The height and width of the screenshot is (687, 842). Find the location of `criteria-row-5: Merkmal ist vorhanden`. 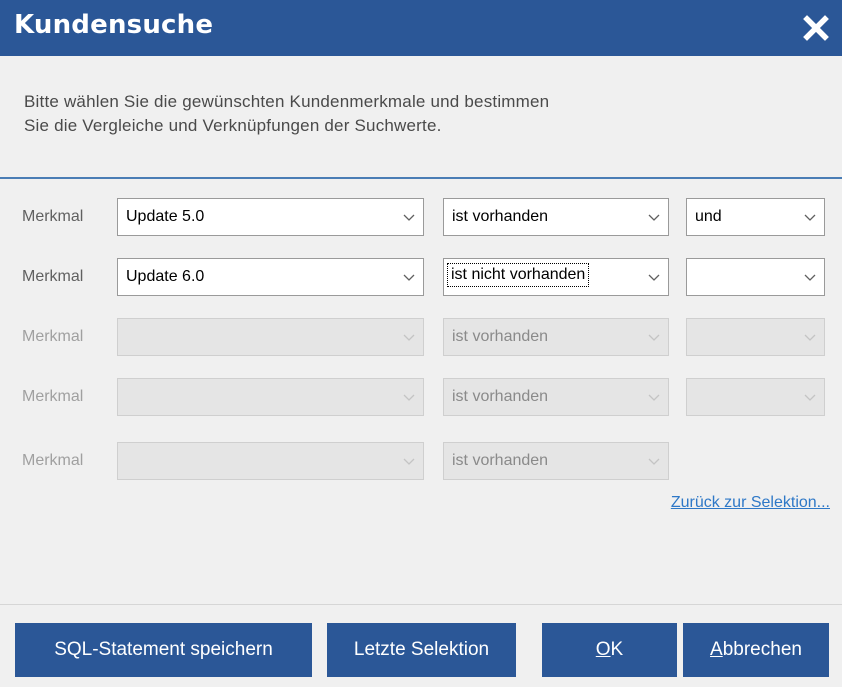

criteria-row-5: Merkmal ist vorhanden is located at coordinates (421, 462).